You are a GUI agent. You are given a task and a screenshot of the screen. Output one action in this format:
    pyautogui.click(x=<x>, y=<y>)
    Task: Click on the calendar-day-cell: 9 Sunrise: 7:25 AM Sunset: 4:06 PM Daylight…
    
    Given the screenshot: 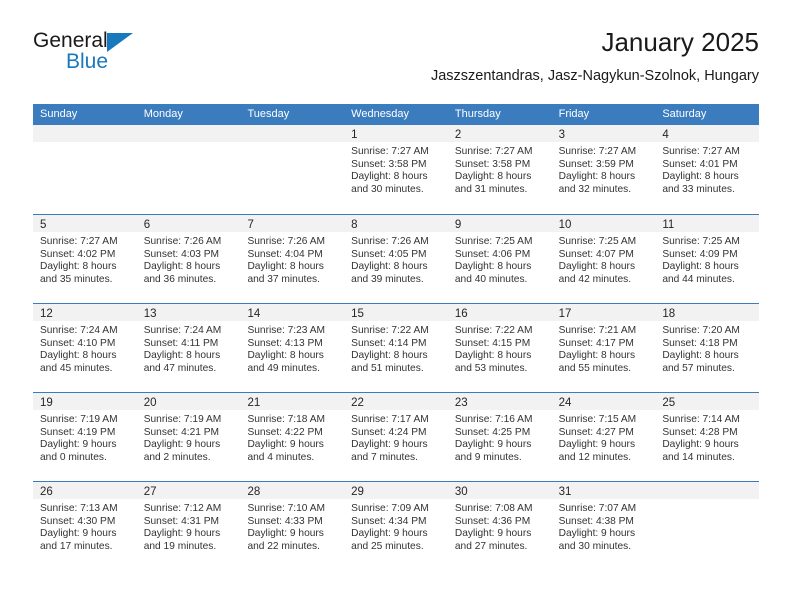 What is the action you would take?
    pyautogui.click(x=499, y=259)
    